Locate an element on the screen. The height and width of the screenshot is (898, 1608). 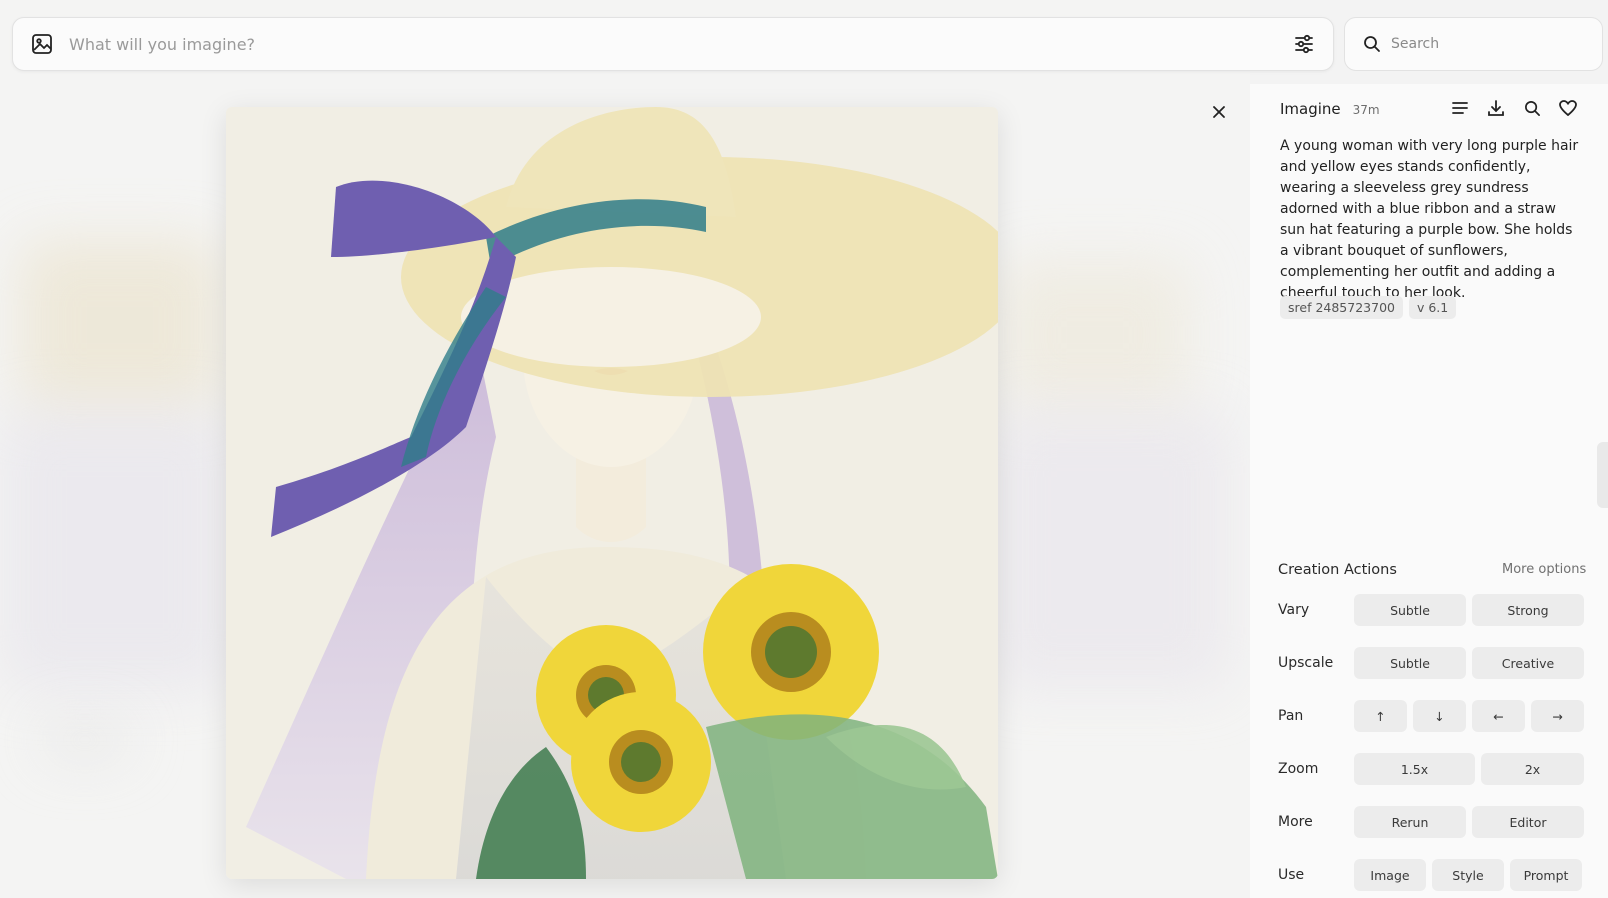
download-icon is located at coordinates (1496, 108).